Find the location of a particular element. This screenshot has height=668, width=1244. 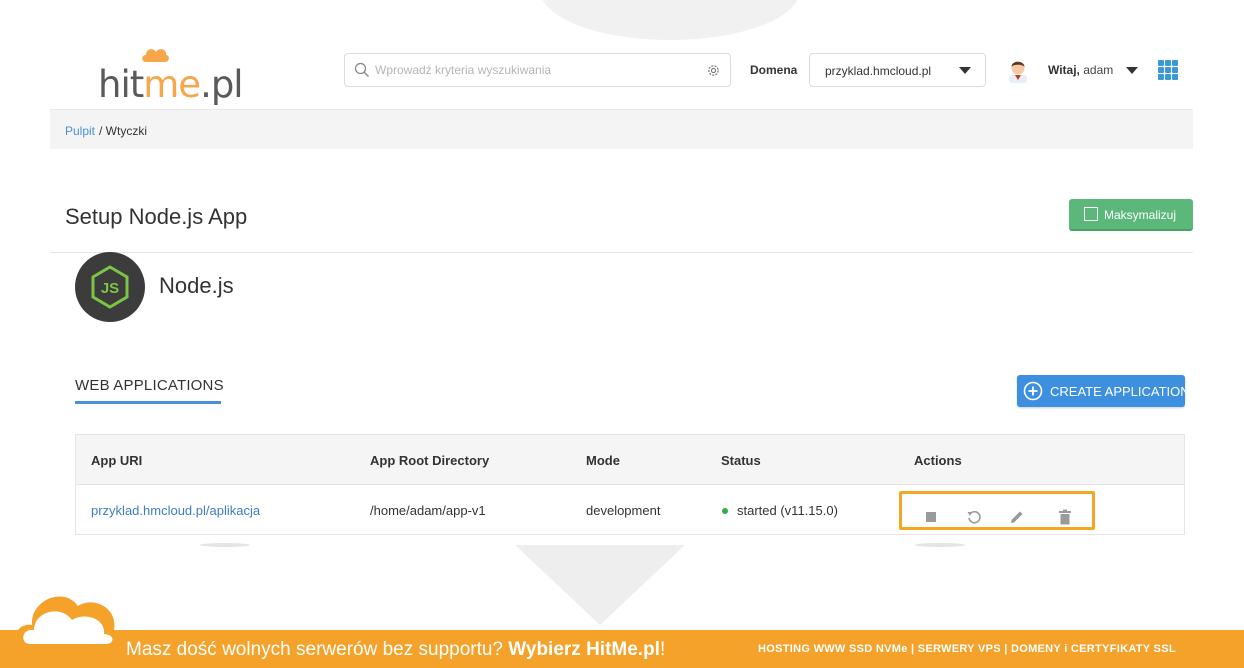

search-box is located at coordinates (537, 70).